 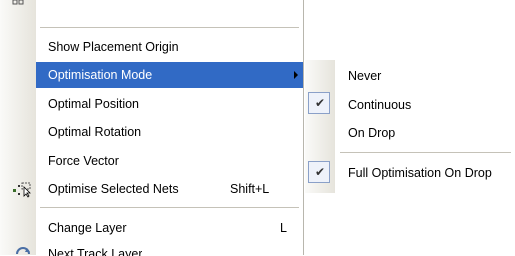 I want to click on menu-item-label: Optimise Selected Nets, so click(x=113, y=189).